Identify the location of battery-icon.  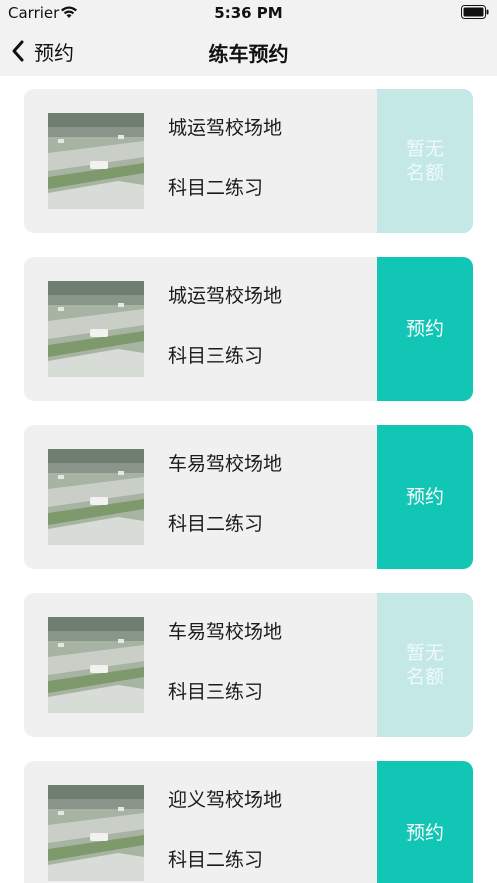
(475, 12).